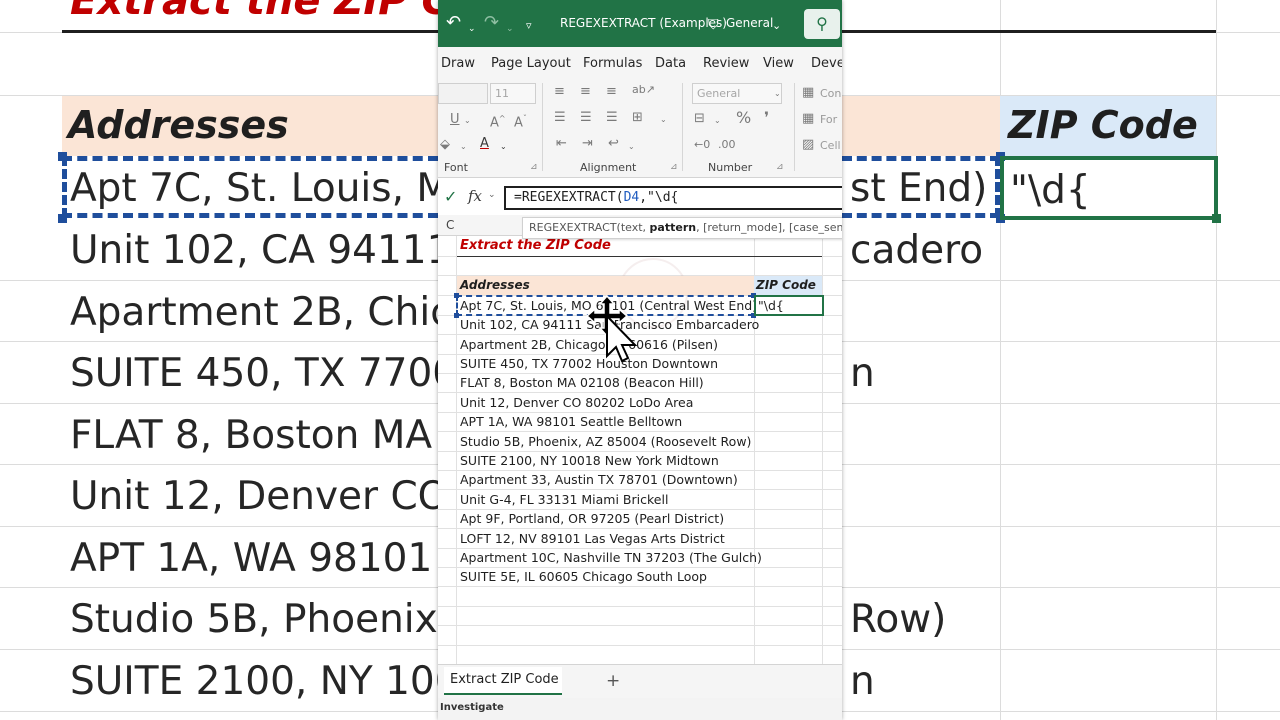 The height and width of the screenshot is (720, 1280). Describe the element at coordinates (599, 479) in the screenshot. I see `address-cell: Apartment 33, Austin TX 78701 (Downtown)` at that location.